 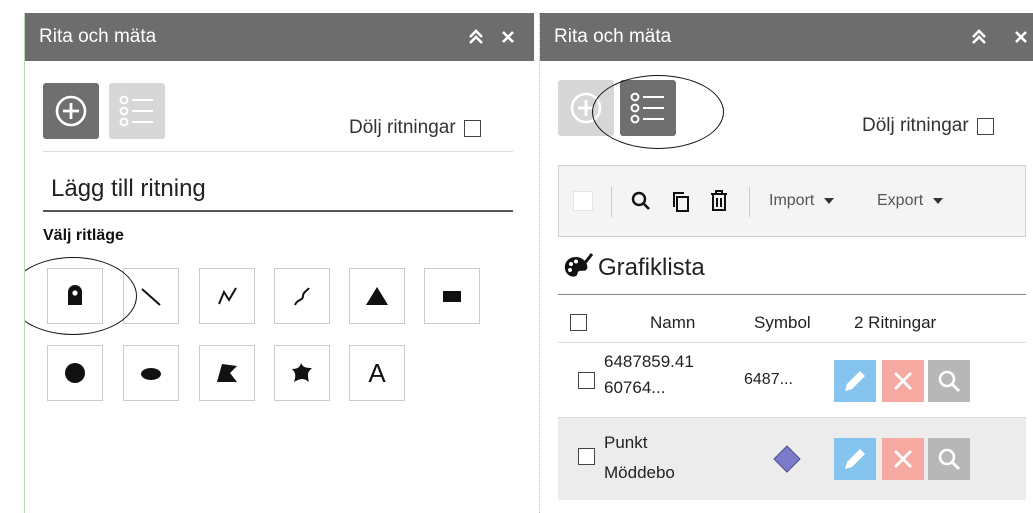 I want to click on draw-rectangle-button, so click(x=452, y=296).